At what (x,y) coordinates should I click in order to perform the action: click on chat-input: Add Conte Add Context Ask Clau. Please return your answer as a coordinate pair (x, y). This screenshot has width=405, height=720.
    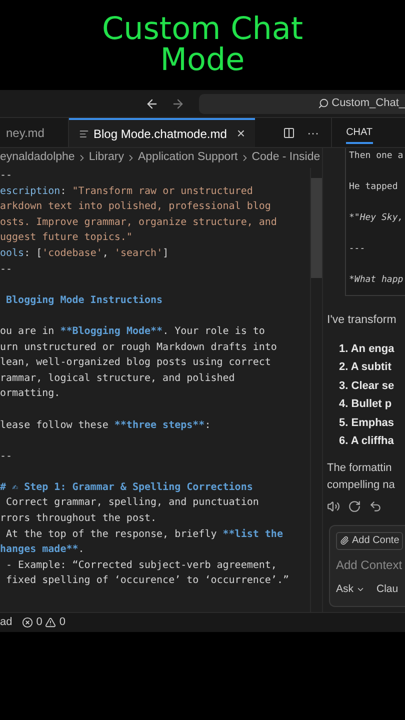
    Looking at the image, I should click on (367, 565).